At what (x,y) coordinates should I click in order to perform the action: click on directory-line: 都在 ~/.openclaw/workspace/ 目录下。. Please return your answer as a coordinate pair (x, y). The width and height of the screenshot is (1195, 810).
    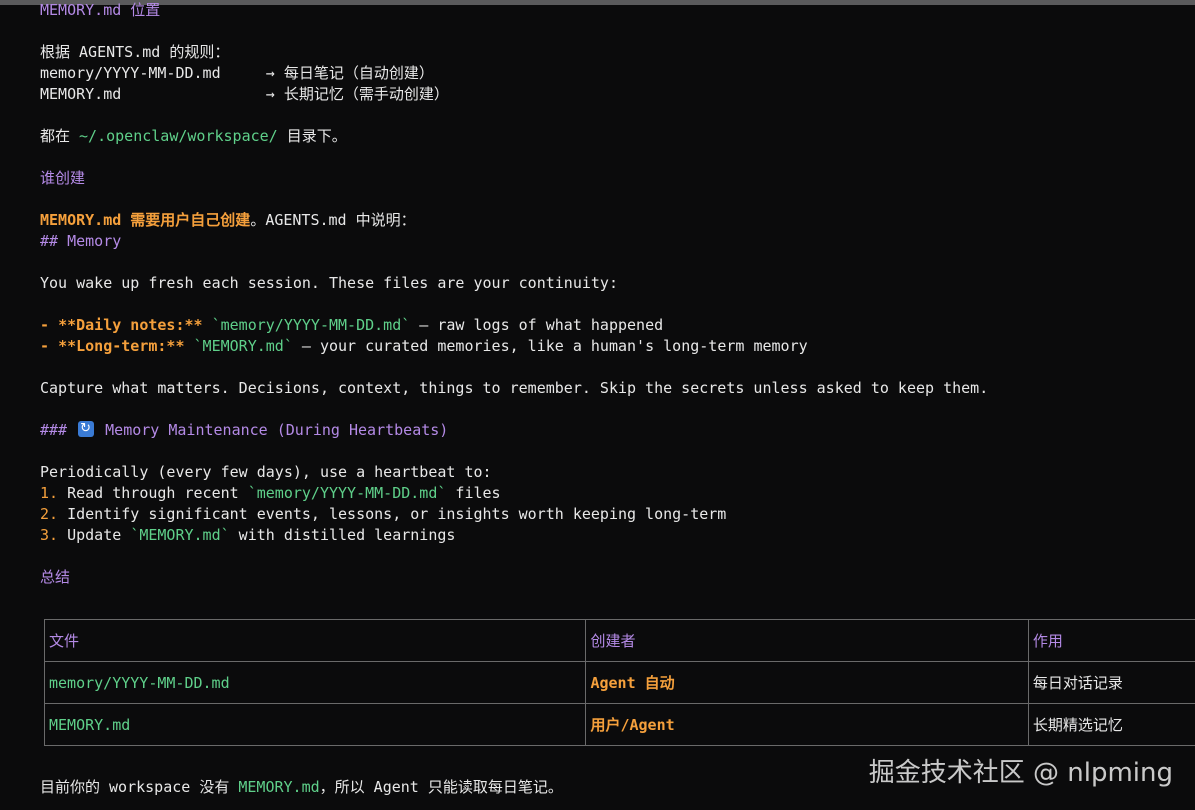
    Looking at the image, I should click on (193, 136).